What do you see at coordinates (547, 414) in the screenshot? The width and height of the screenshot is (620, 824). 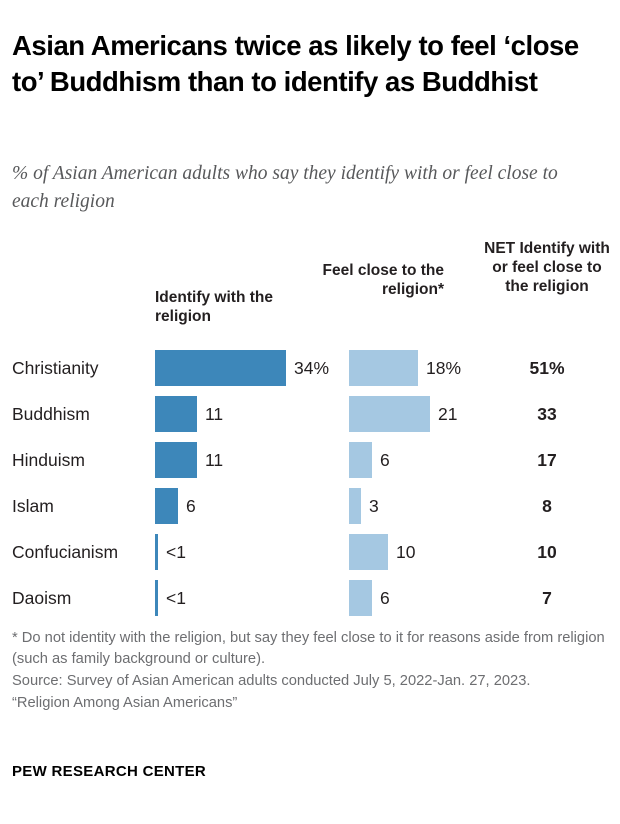 I see `value-net-buddhism: 33` at bounding box center [547, 414].